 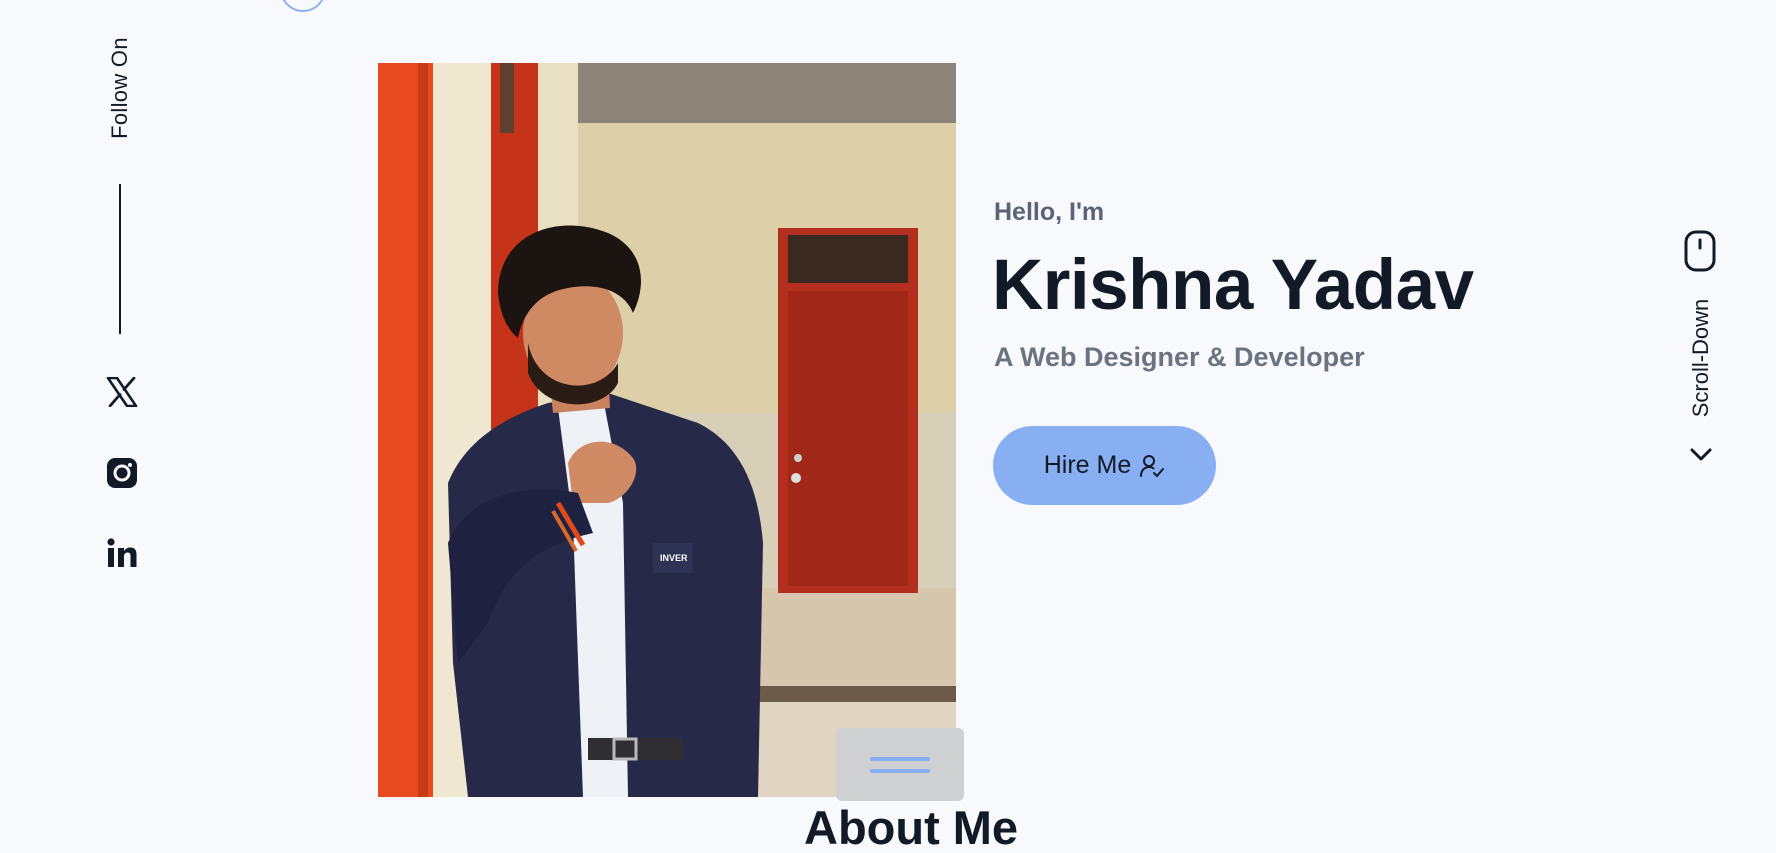 What do you see at coordinates (1701, 358) in the screenshot?
I see `scroll-down-label: Scroll-Down` at bounding box center [1701, 358].